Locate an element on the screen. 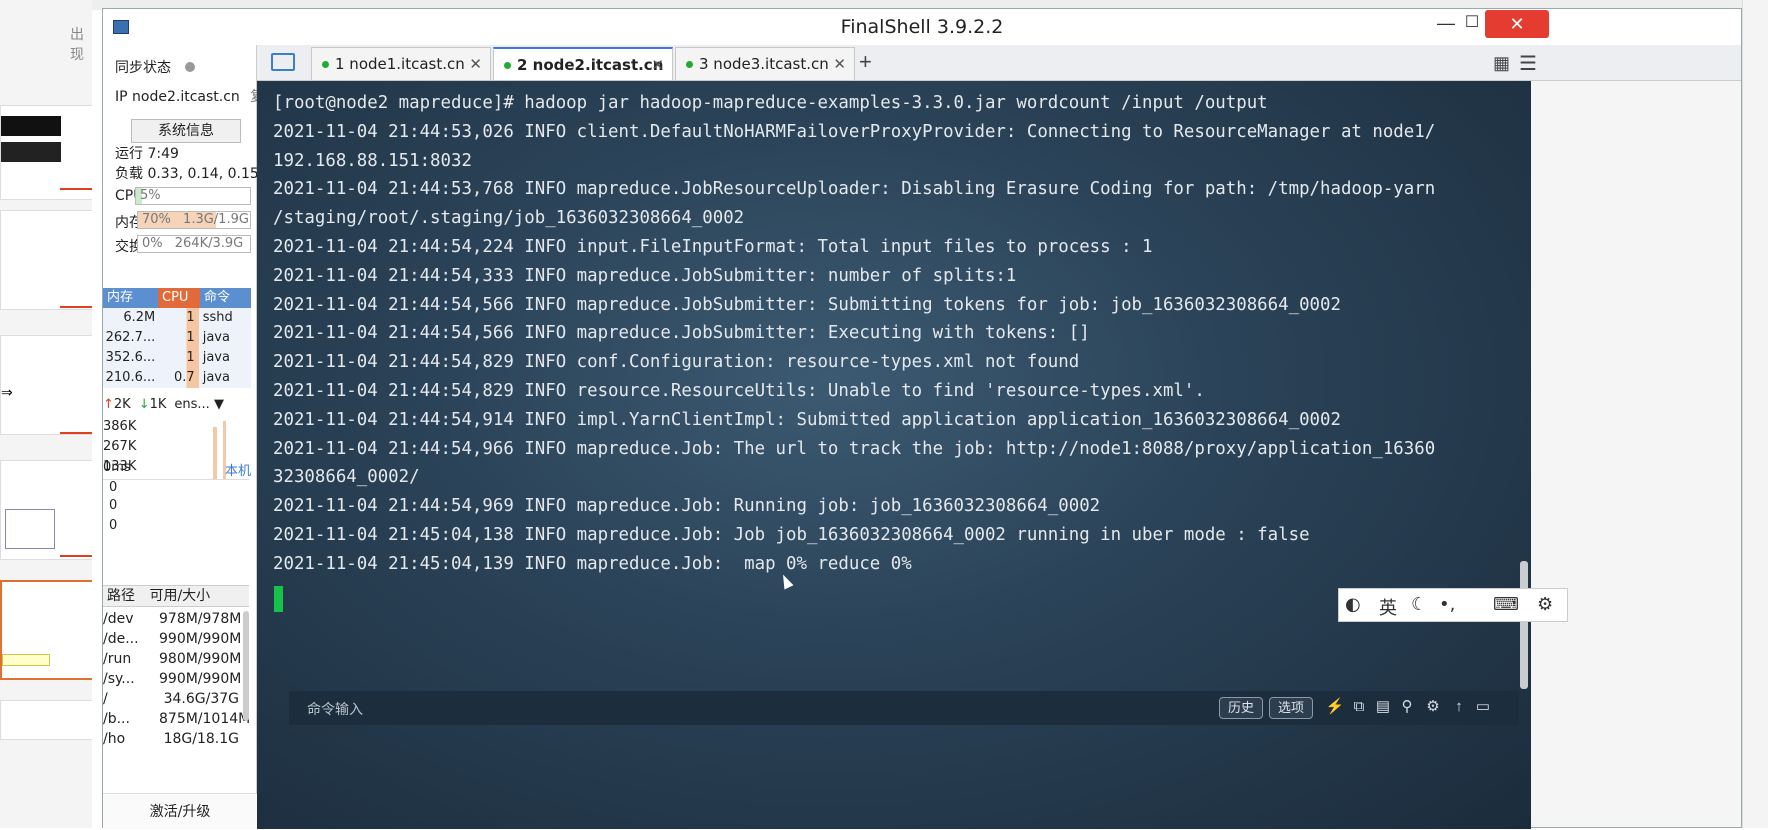  network-tick: 267K is located at coordinates (120, 446).